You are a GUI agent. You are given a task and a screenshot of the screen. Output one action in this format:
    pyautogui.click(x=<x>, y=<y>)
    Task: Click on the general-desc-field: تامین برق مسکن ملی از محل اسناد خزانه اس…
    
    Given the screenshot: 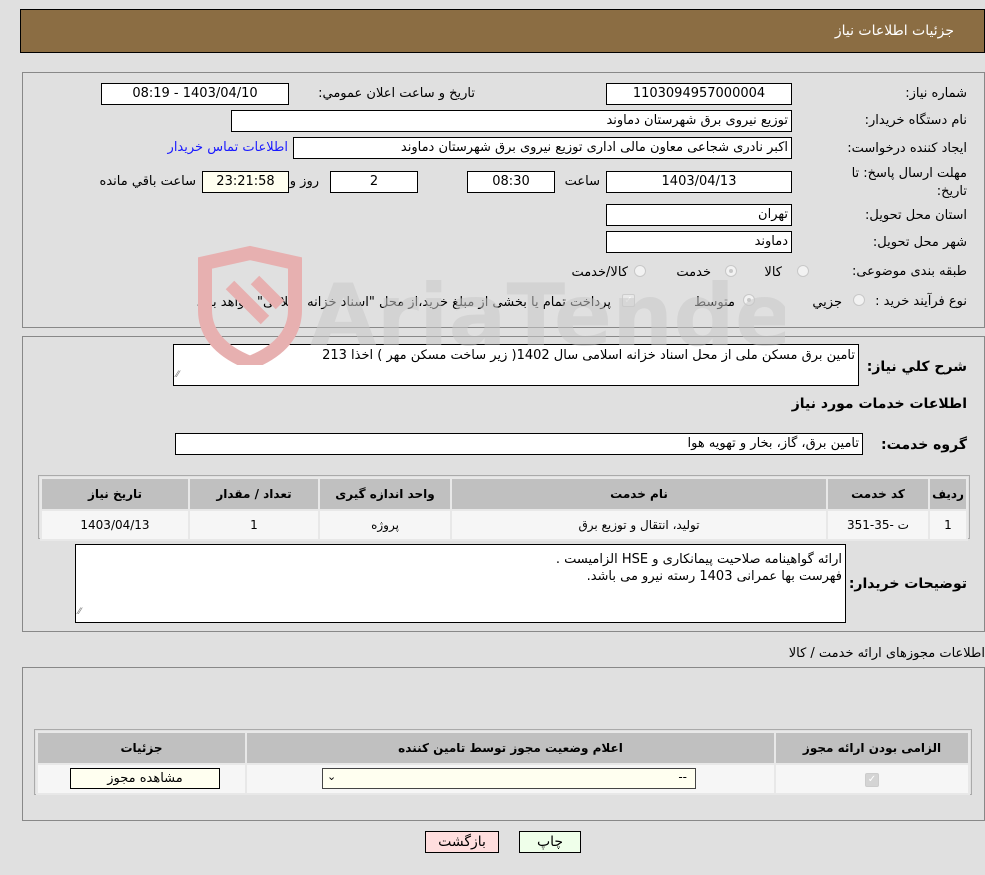 What is the action you would take?
    pyautogui.click(x=516, y=365)
    